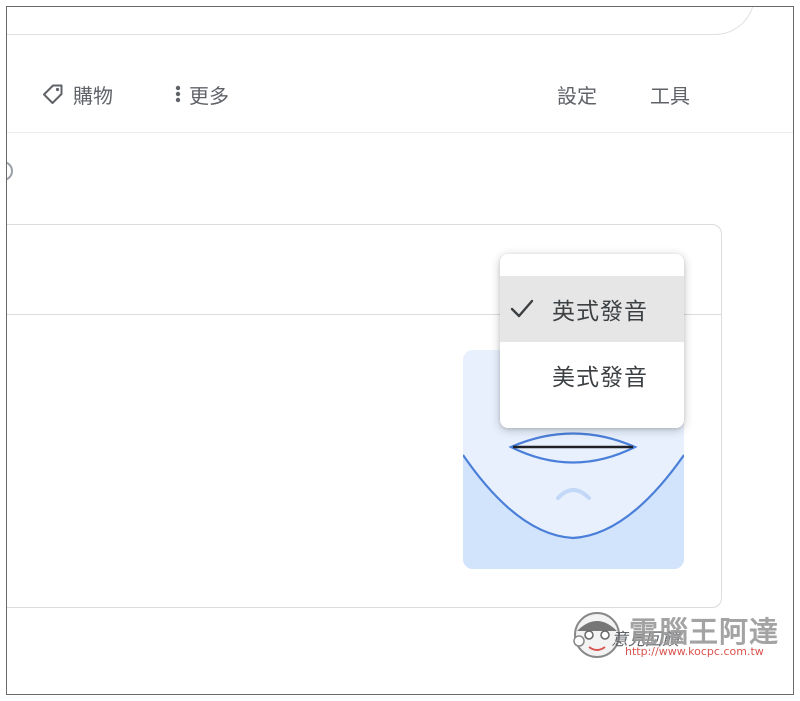  Describe the element at coordinates (10, 171) in the screenshot. I see `info-icon` at that location.